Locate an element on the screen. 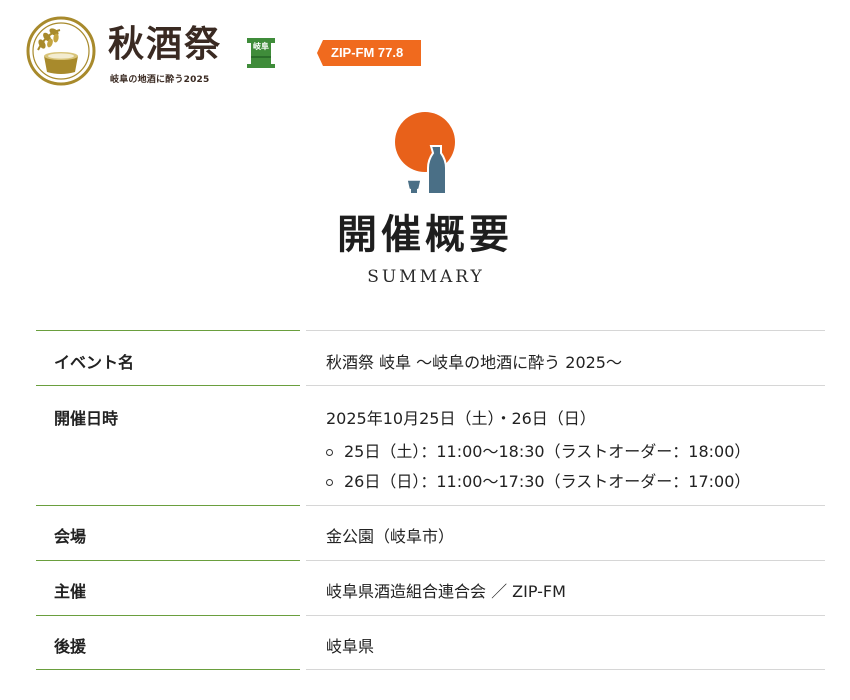 The image size is (850, 700). table-row: 主催 岐阜県酒造組合連合会 ／ ZIP-FM is located at coordinates (430, 587).